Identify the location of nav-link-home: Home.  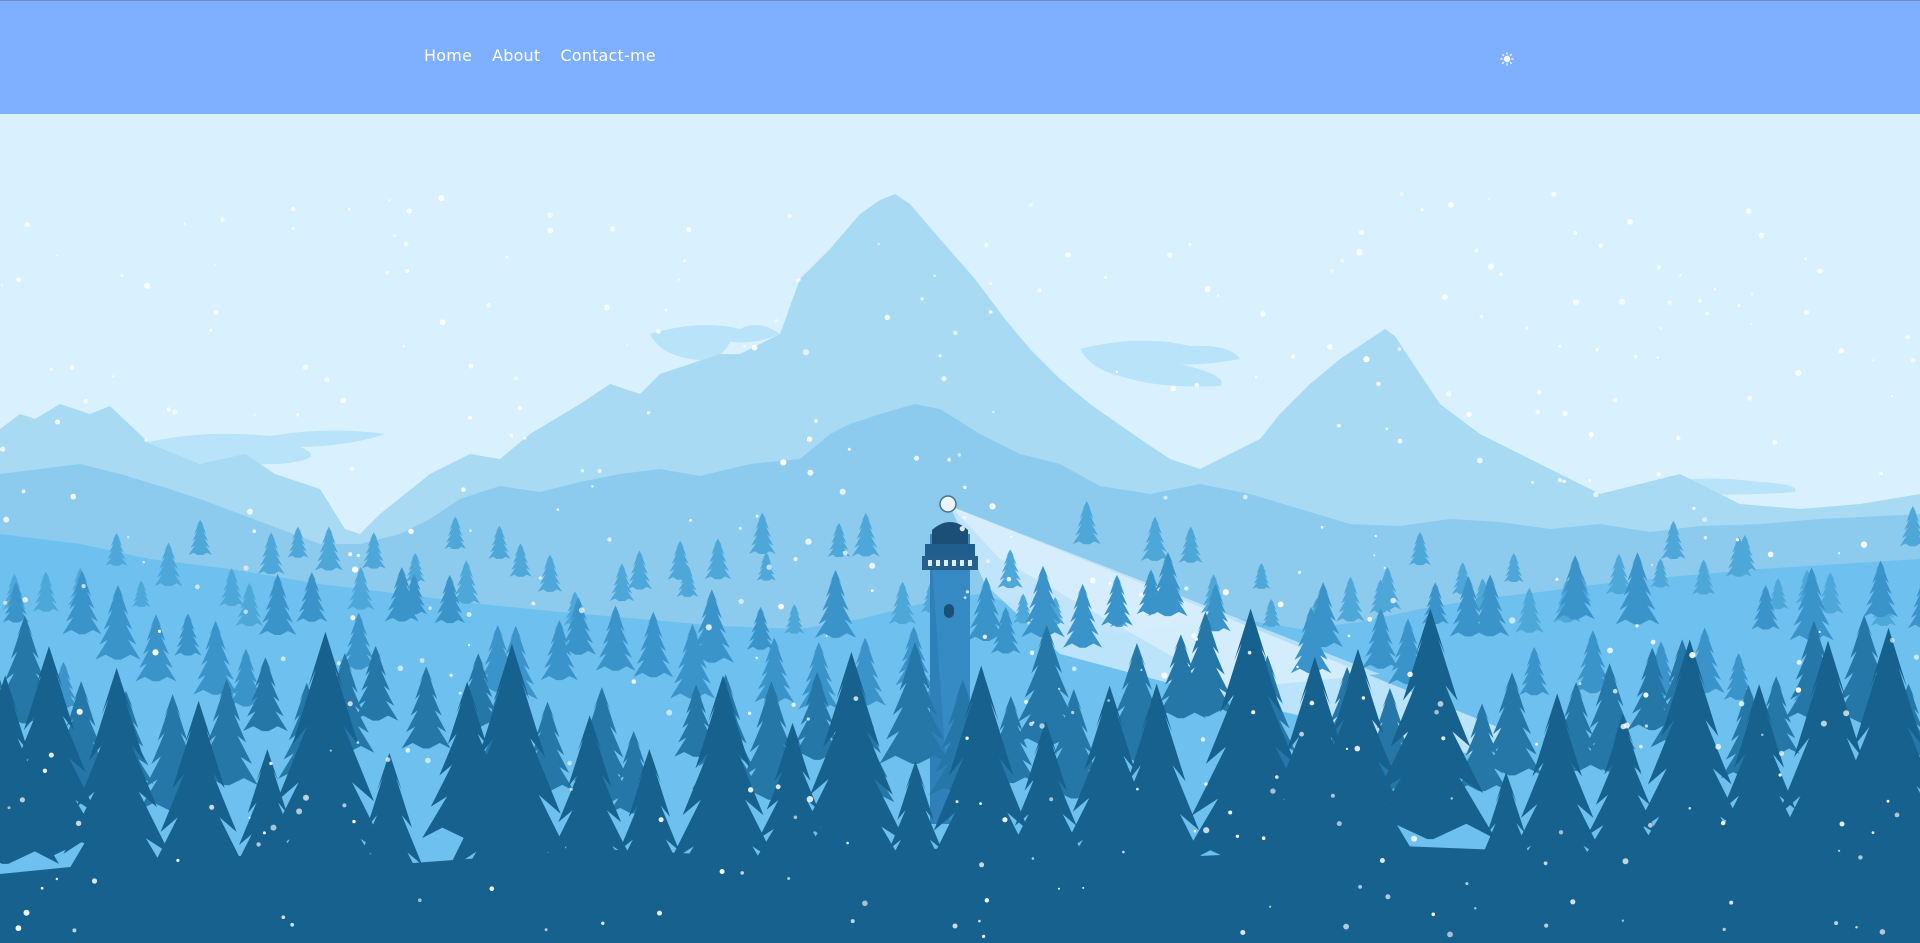
(448, 55).